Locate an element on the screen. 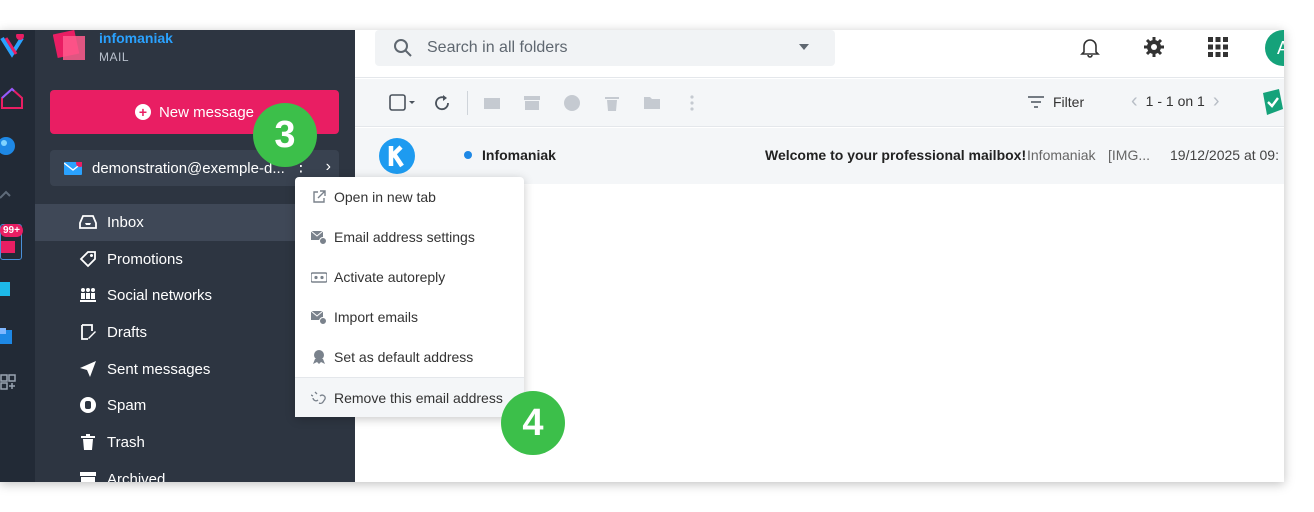 The height and width of the screenshot is (512, 1314). menu-set-default: Set as default address is located at coordinates (409, 357).